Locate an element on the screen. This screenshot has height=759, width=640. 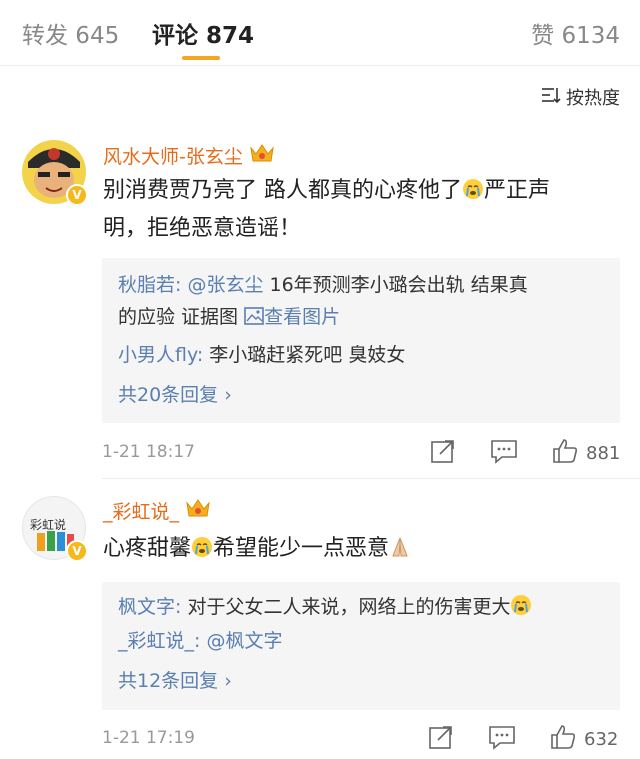
like-count: 881 is located at coordinates (603, 453).